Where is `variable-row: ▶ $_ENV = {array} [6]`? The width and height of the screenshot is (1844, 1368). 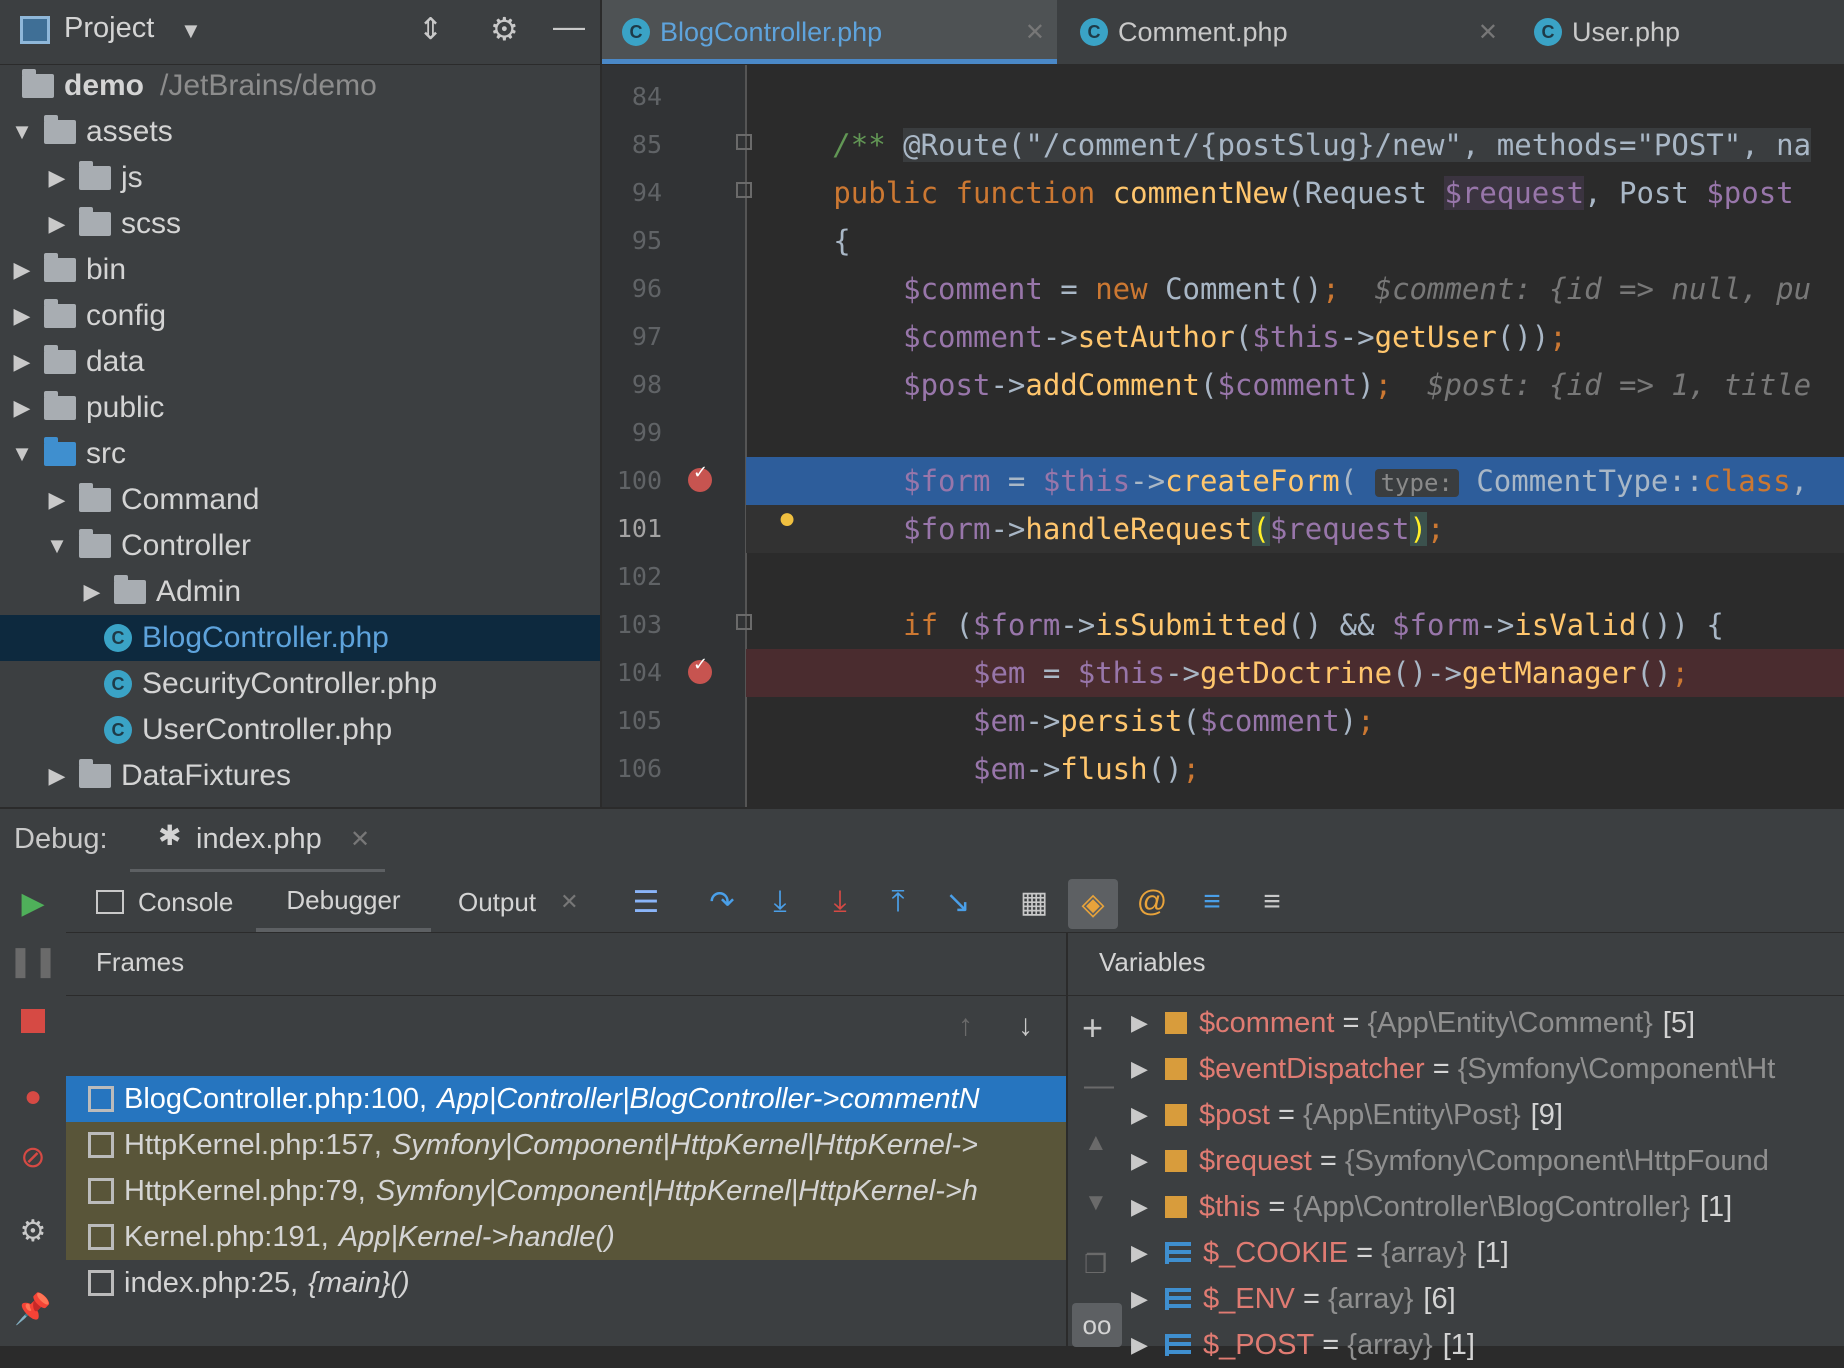
variable-row: ▶ $_ENV = {array} [6] is located at coordinates (1455, 1299).